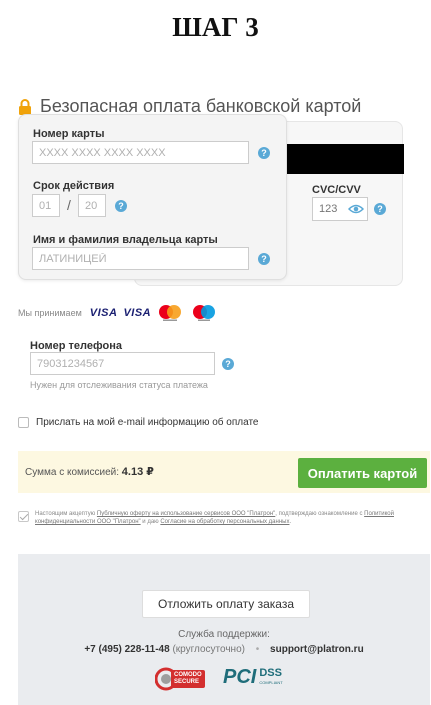 This screenshot has height=705, width=431. I want to click on mastercard-icon, so click(170, 313).